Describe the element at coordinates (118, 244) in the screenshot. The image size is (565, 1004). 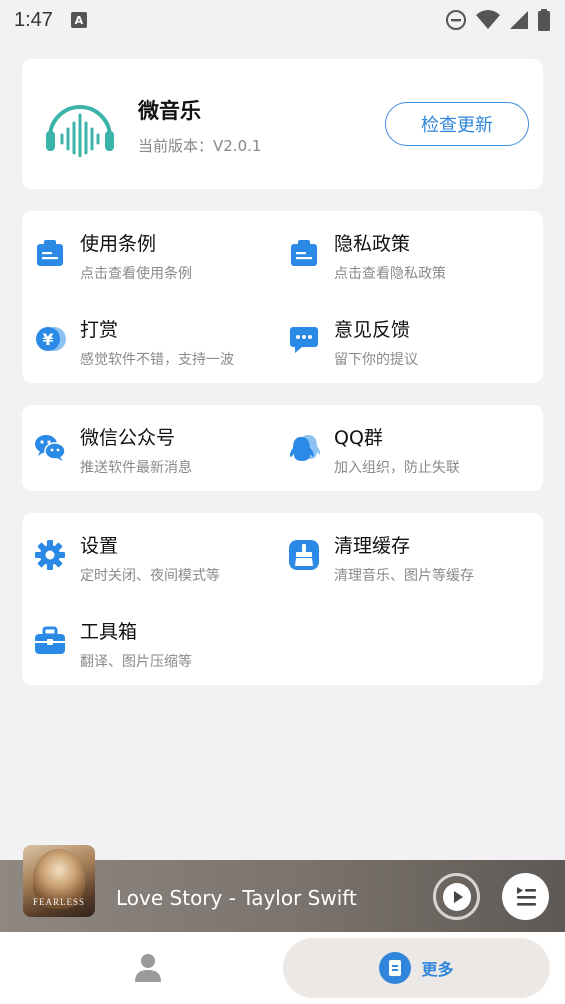
I see `terms-title: 使用条例` at that location.